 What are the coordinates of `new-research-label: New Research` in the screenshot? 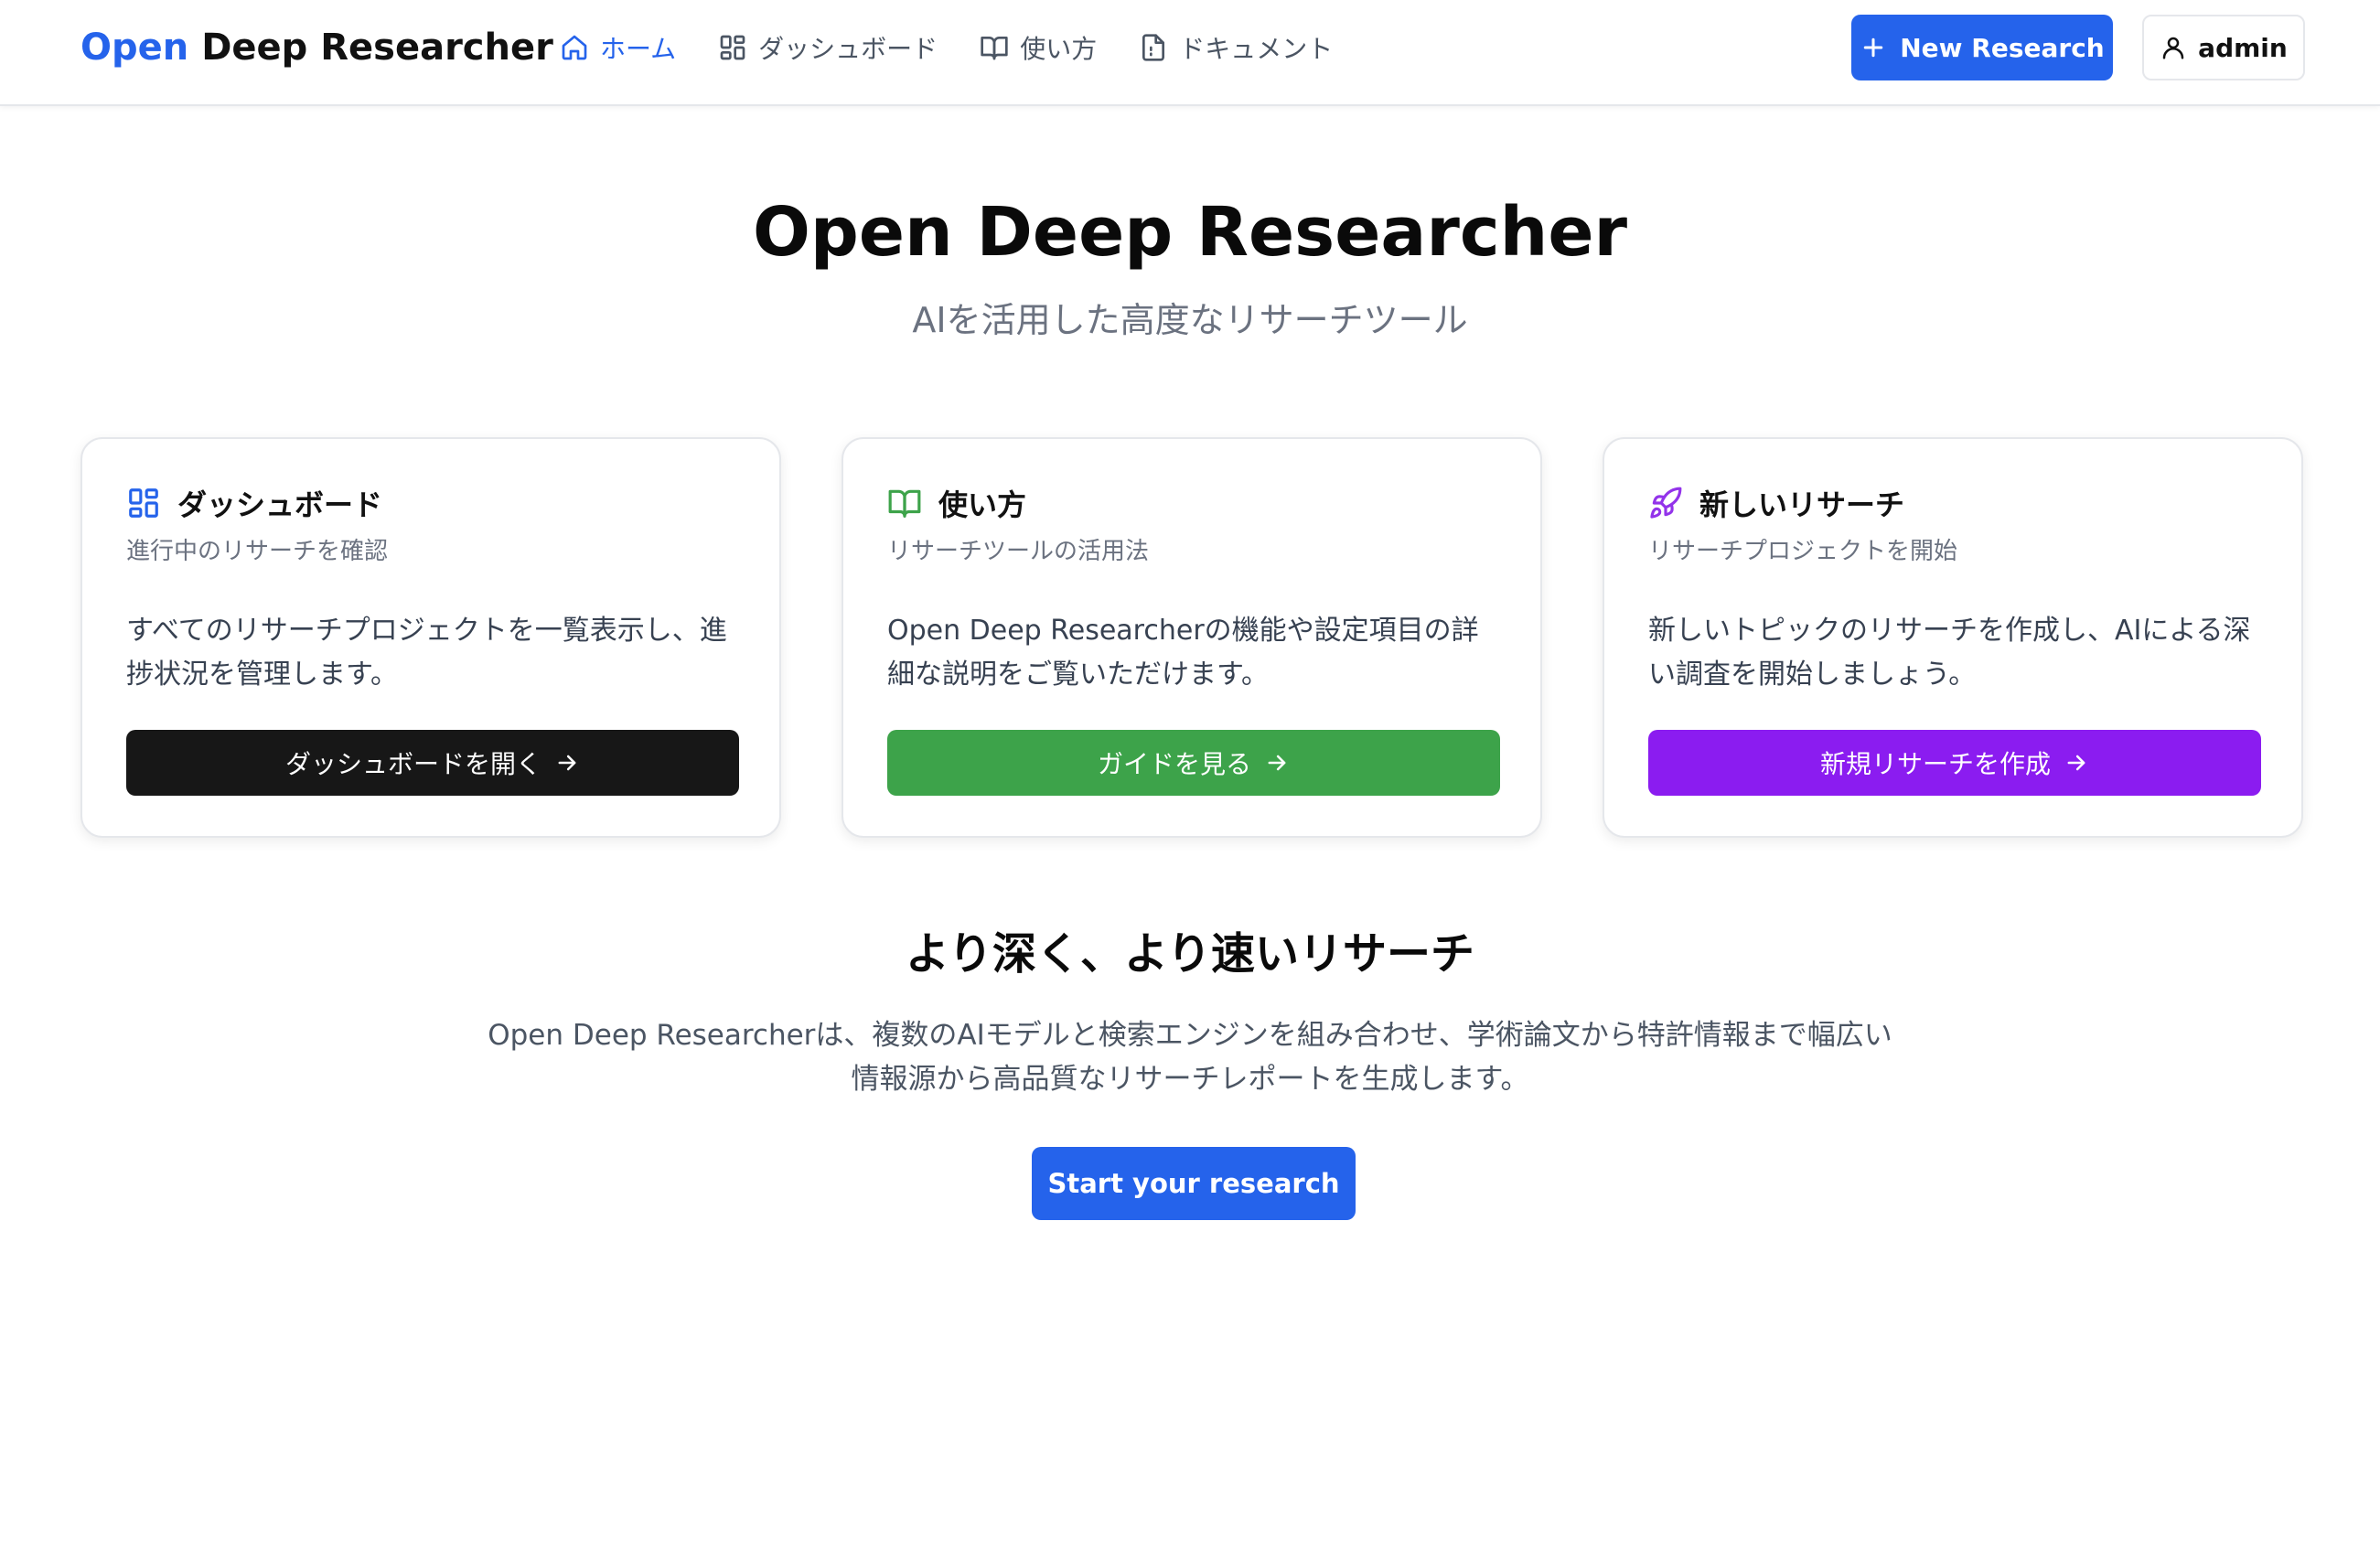 It's located at (2002, 47).